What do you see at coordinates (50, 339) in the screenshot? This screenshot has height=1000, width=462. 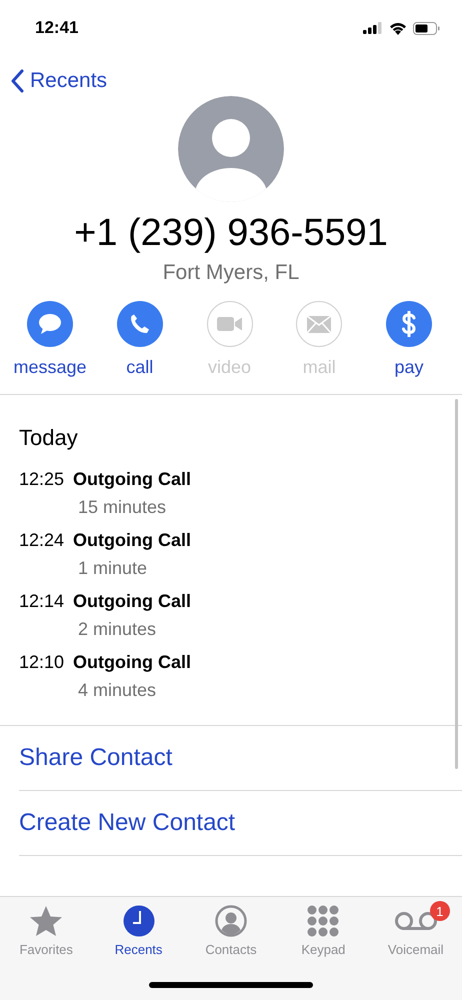 I see `message-action-button: message` at bounding box center [50, 339].